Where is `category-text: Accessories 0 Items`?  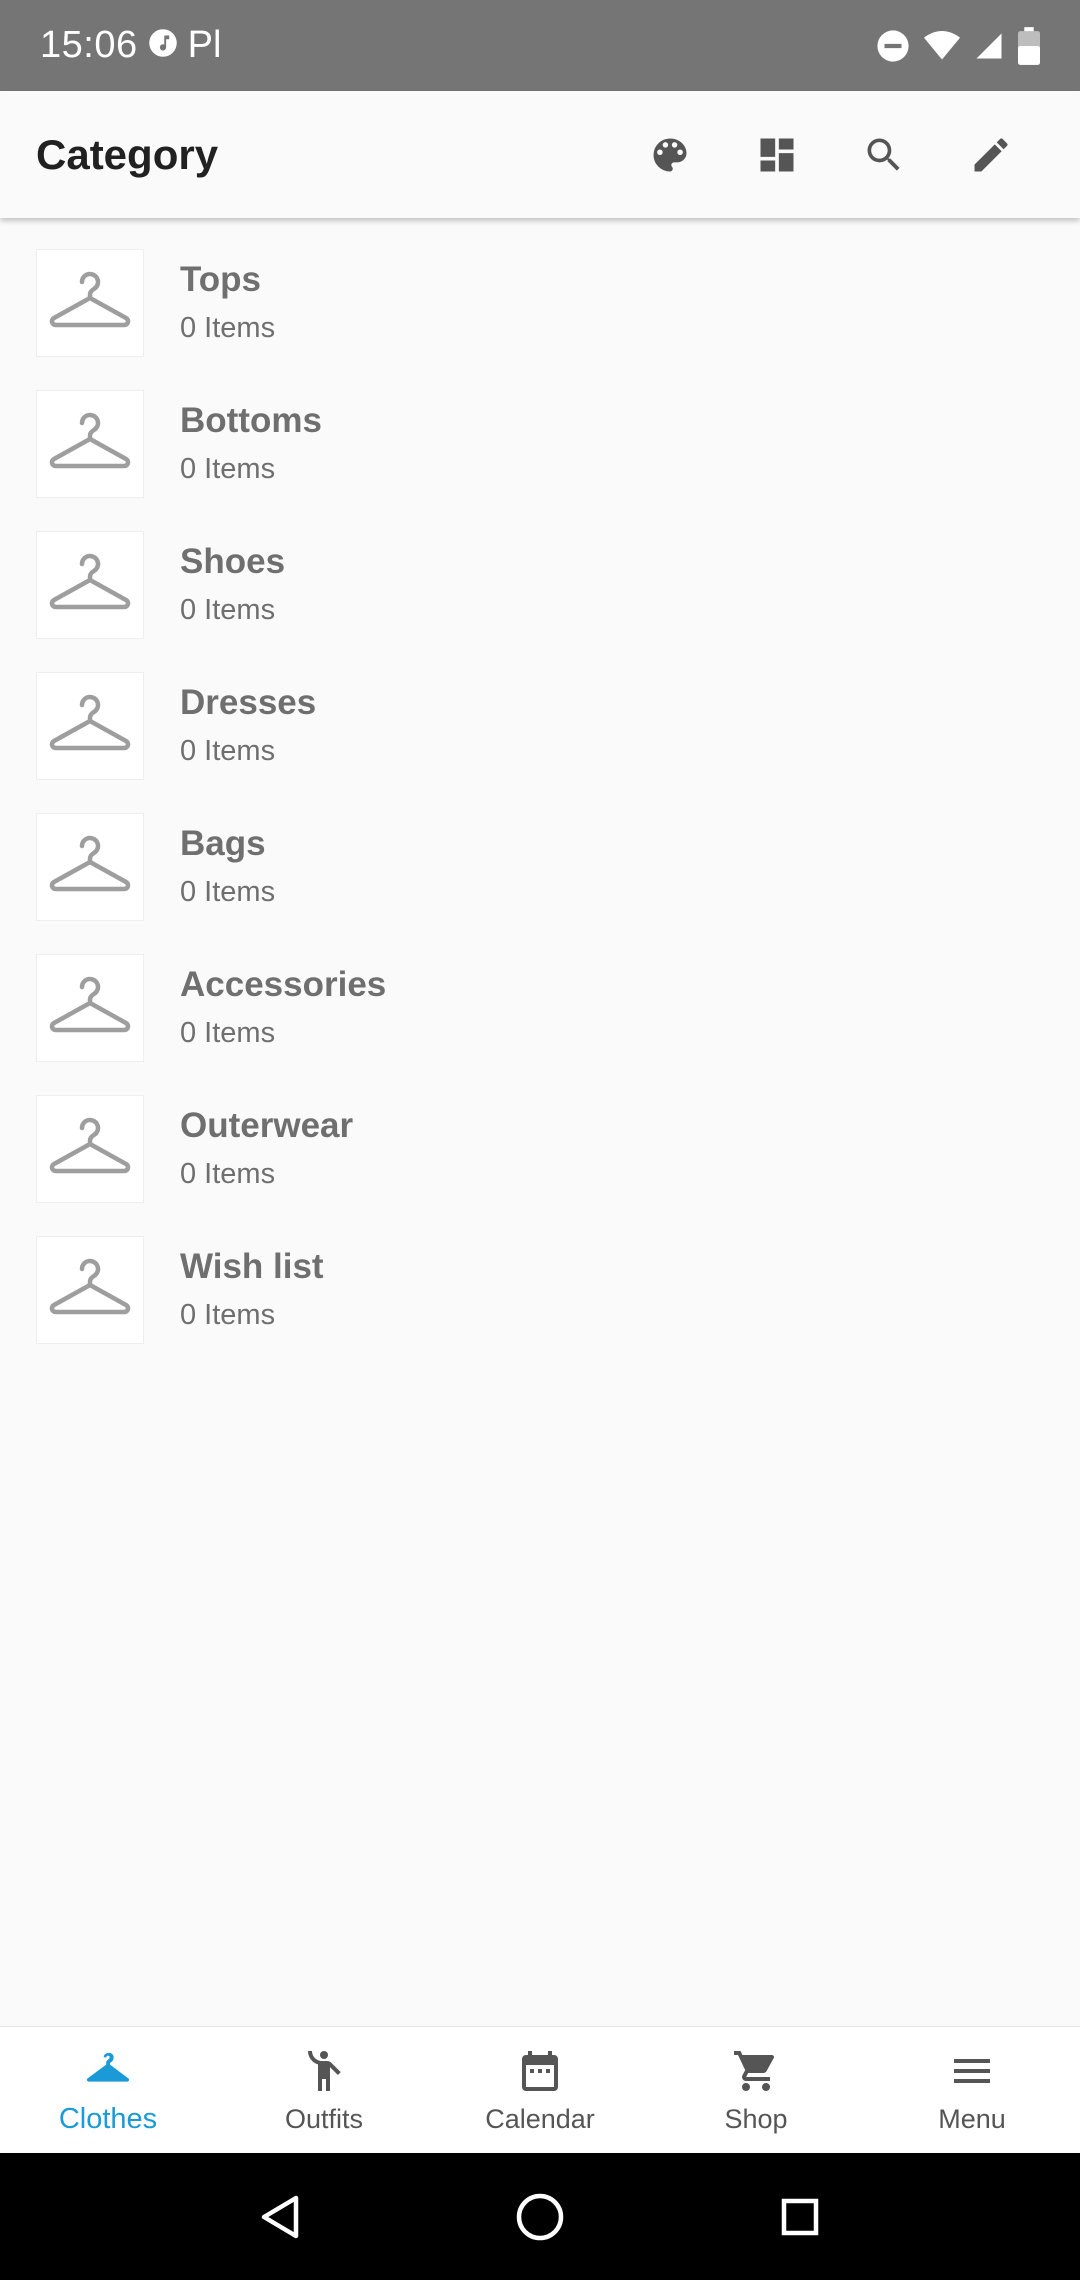 category-text: Accessories 0 Items is located at coordinates (283, 1007).